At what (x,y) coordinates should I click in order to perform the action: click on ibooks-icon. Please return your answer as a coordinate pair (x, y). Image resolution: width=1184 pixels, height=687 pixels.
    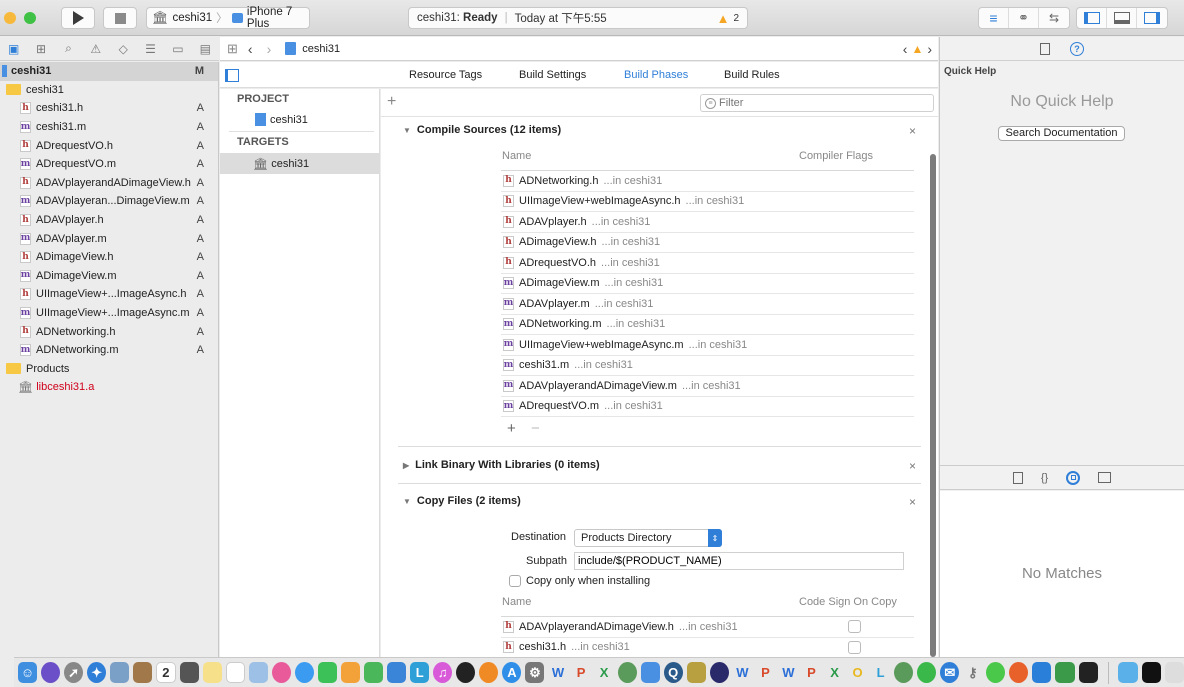
    Looking at the image, I should click on (489, 672).